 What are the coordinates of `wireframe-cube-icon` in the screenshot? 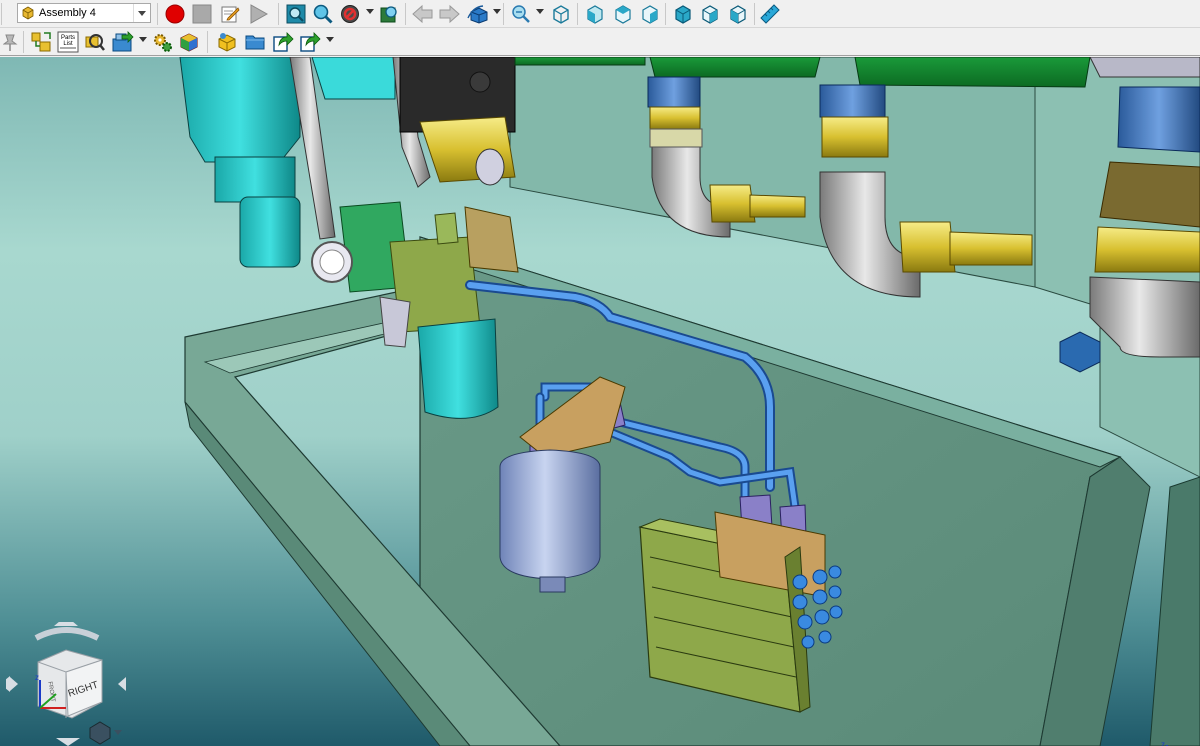 It's located at (561, 14).